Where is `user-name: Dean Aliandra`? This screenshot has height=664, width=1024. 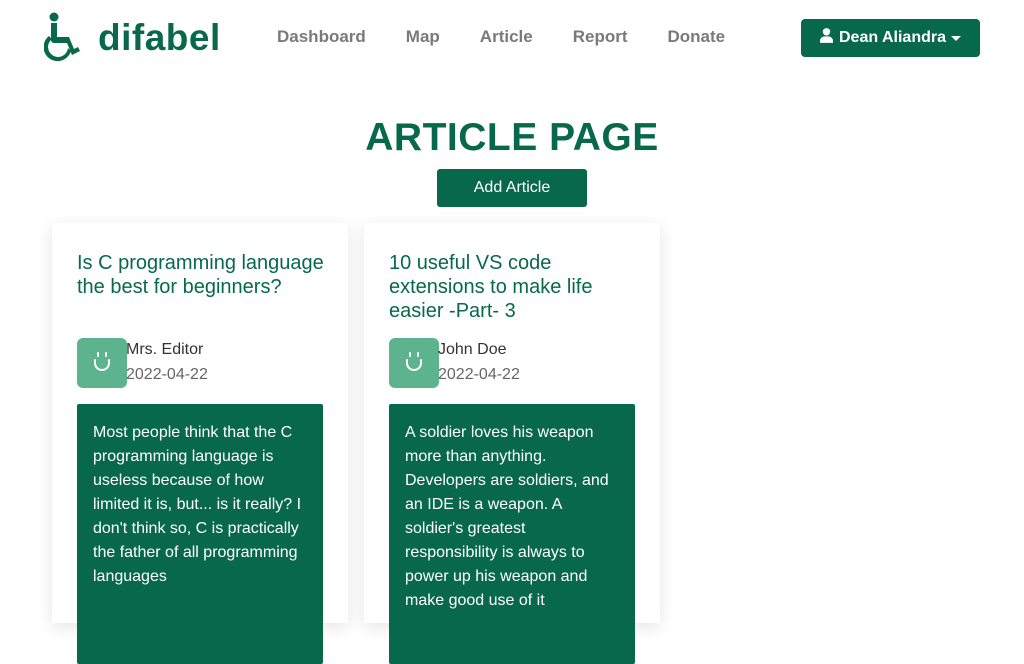
user-name: Dean Aliandra is located at coordinates (892, 37).